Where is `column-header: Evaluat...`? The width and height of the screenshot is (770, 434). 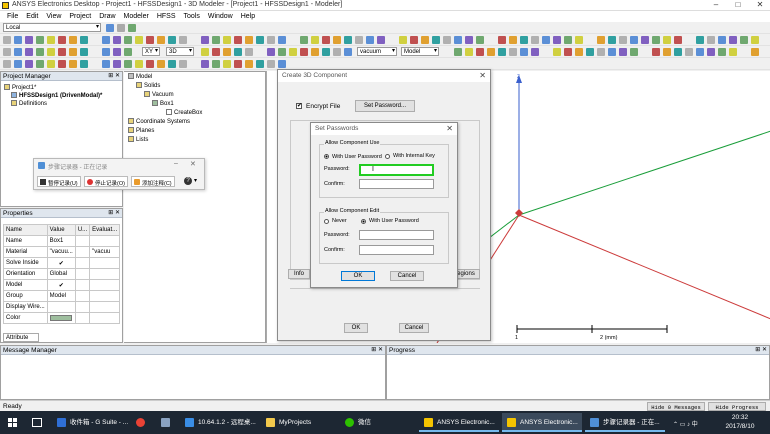
column-header: Evaluat... is located at coordinates (105, 230).